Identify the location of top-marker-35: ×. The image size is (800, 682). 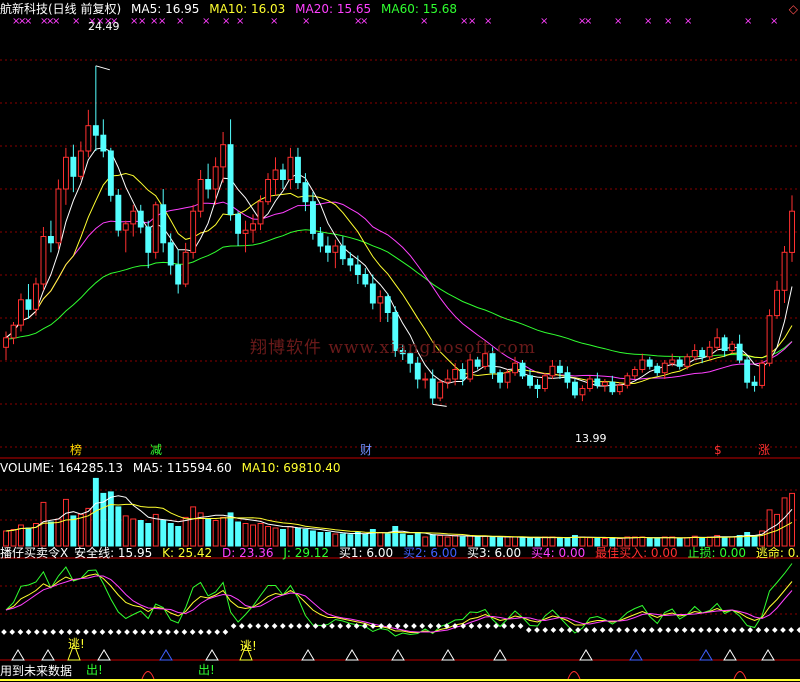
(774, 21).